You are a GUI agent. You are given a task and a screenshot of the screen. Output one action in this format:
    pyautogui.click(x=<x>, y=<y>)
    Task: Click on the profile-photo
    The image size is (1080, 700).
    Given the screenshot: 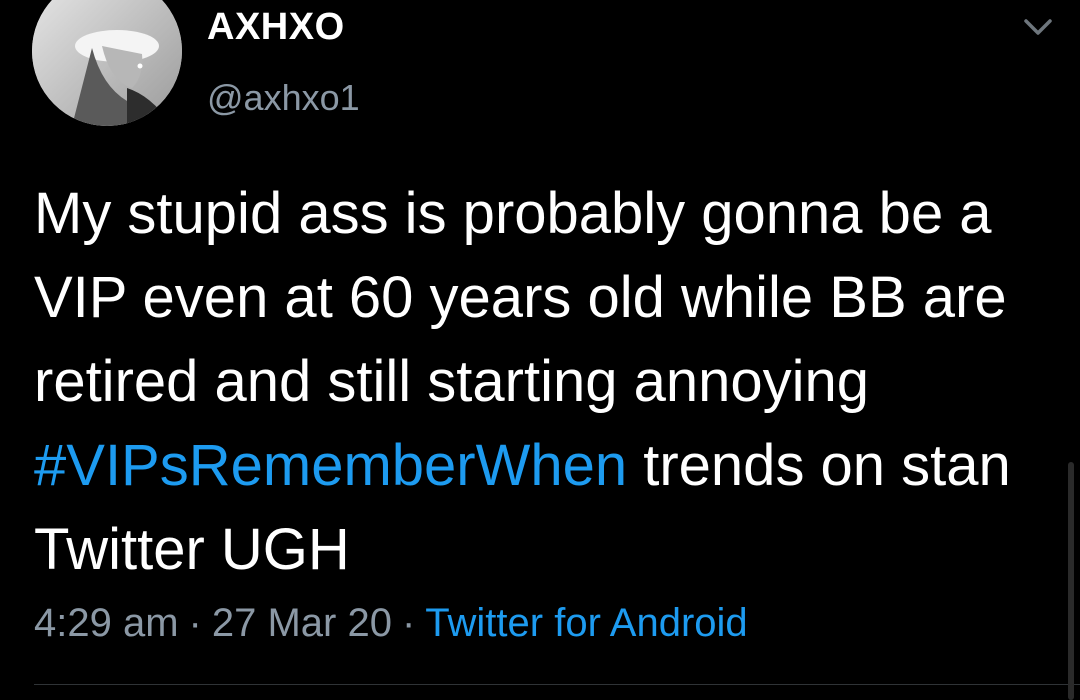 What is the action you would take?
    pyautogui.click(x=107, y=63)
    